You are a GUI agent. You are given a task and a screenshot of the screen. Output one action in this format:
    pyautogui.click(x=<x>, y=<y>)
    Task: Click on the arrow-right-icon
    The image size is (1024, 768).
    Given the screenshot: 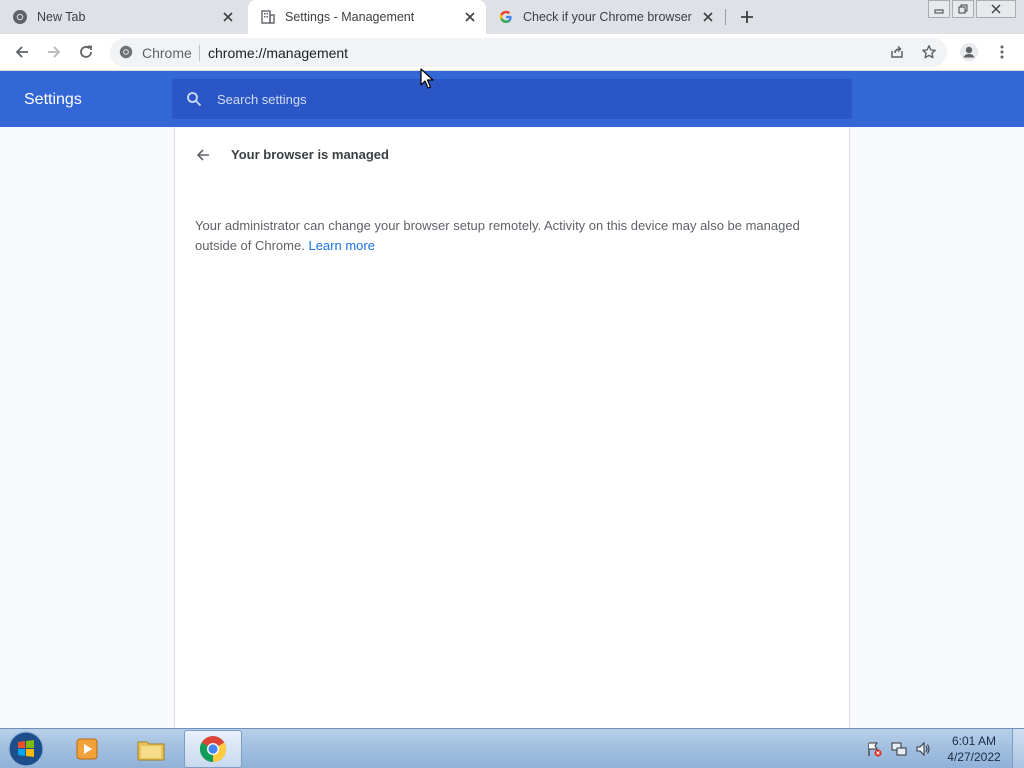 What is the action you would take?
    pyautogui.click(x=54, y=52)
    